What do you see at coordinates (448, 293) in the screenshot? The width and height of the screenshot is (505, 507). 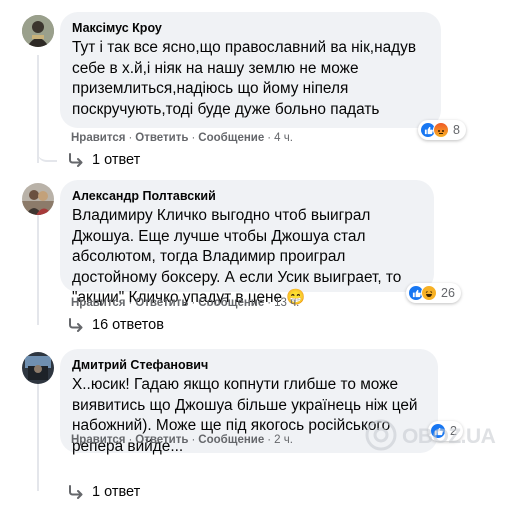 I see `reaction-count: 26` at bounding box center [448, 293].